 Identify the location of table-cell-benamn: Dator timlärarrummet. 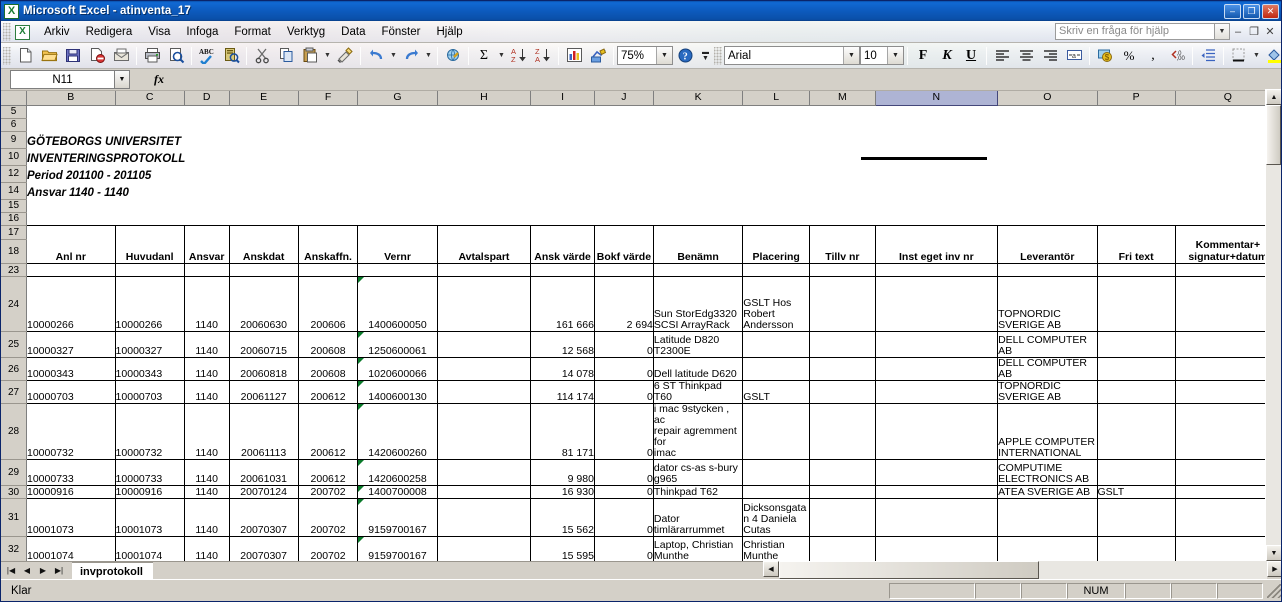
(698, 517).